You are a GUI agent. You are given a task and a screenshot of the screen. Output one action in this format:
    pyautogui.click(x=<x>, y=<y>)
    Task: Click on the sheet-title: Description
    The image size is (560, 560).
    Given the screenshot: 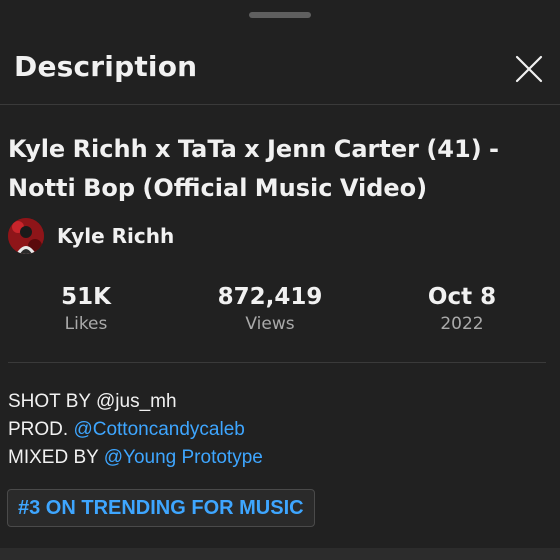 What is the action you would take?
    pyautogui.click(x=106, y=66)
    